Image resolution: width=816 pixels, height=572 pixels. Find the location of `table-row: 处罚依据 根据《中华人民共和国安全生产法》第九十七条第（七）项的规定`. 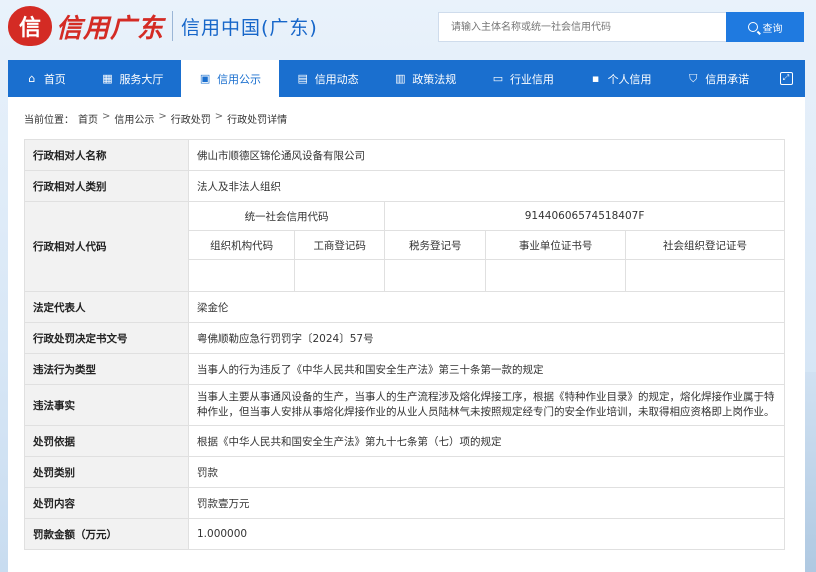

table-row: 处罚依据 根据《中华人民共和国安全生产法》第九十七条第（七）项的规定 is located at coordinates (404, 441).